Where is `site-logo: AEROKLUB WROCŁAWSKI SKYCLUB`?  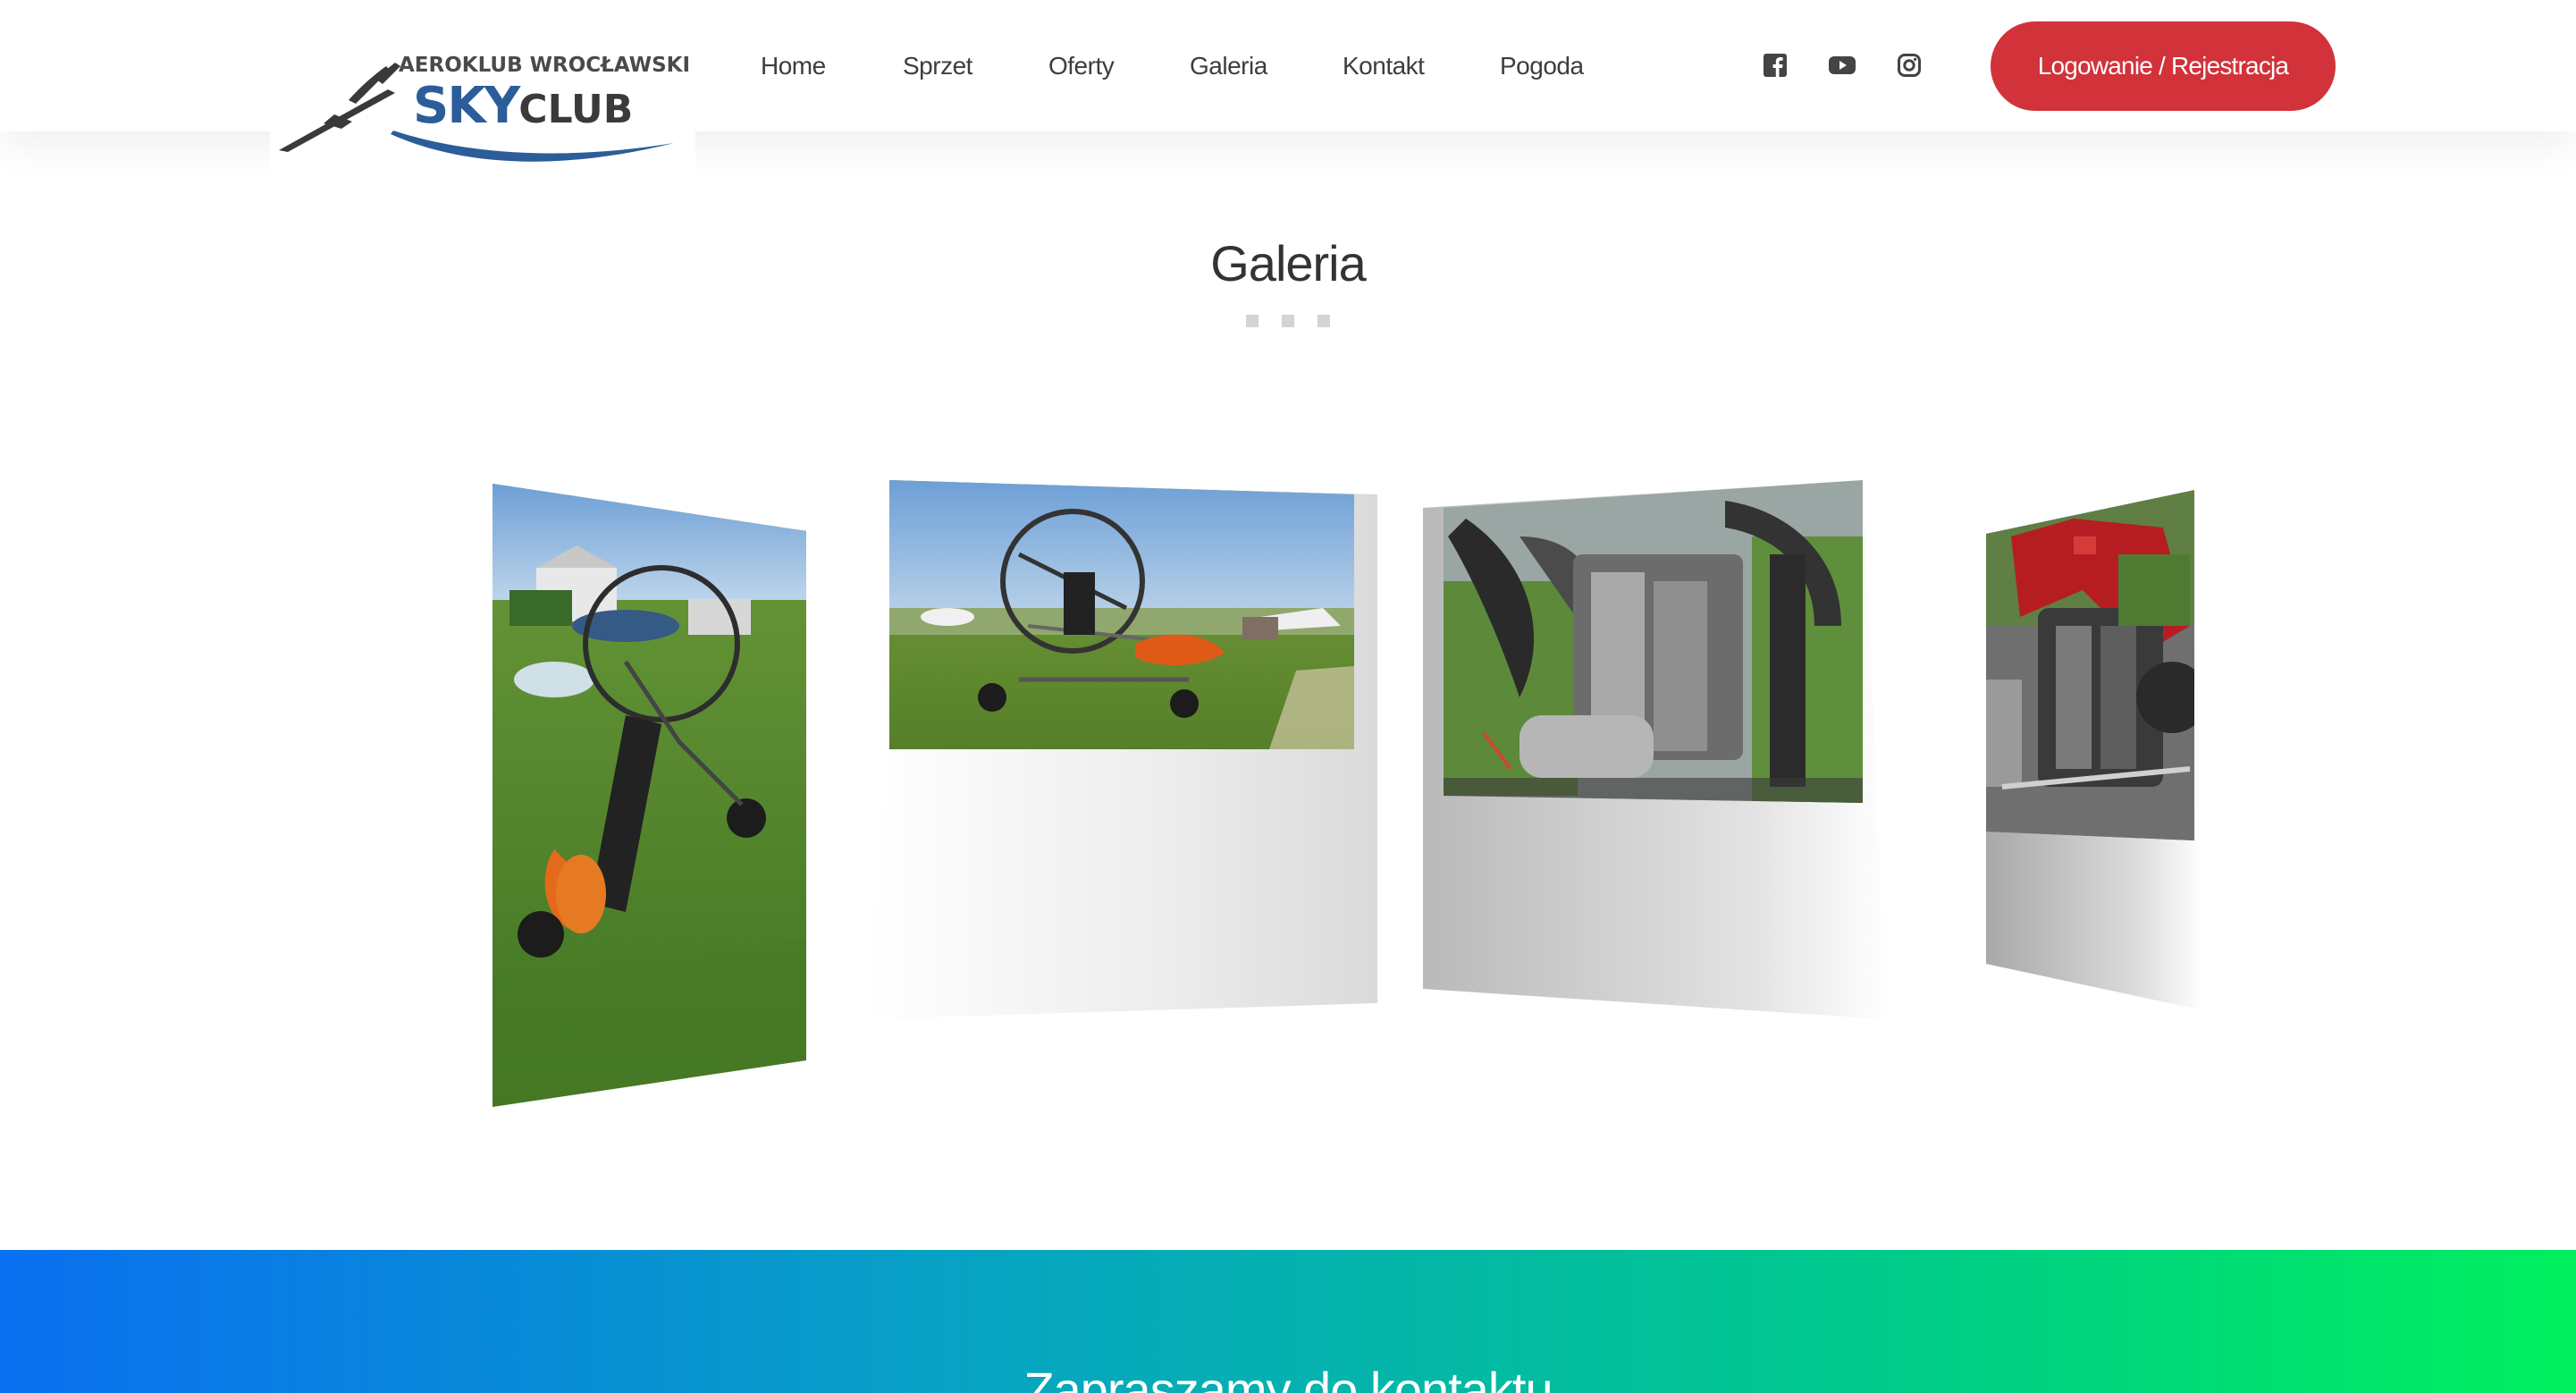
site-logo: AEROKLUB WROCŁAWSKI SKYCLUB is located at coordinates (483, 94).